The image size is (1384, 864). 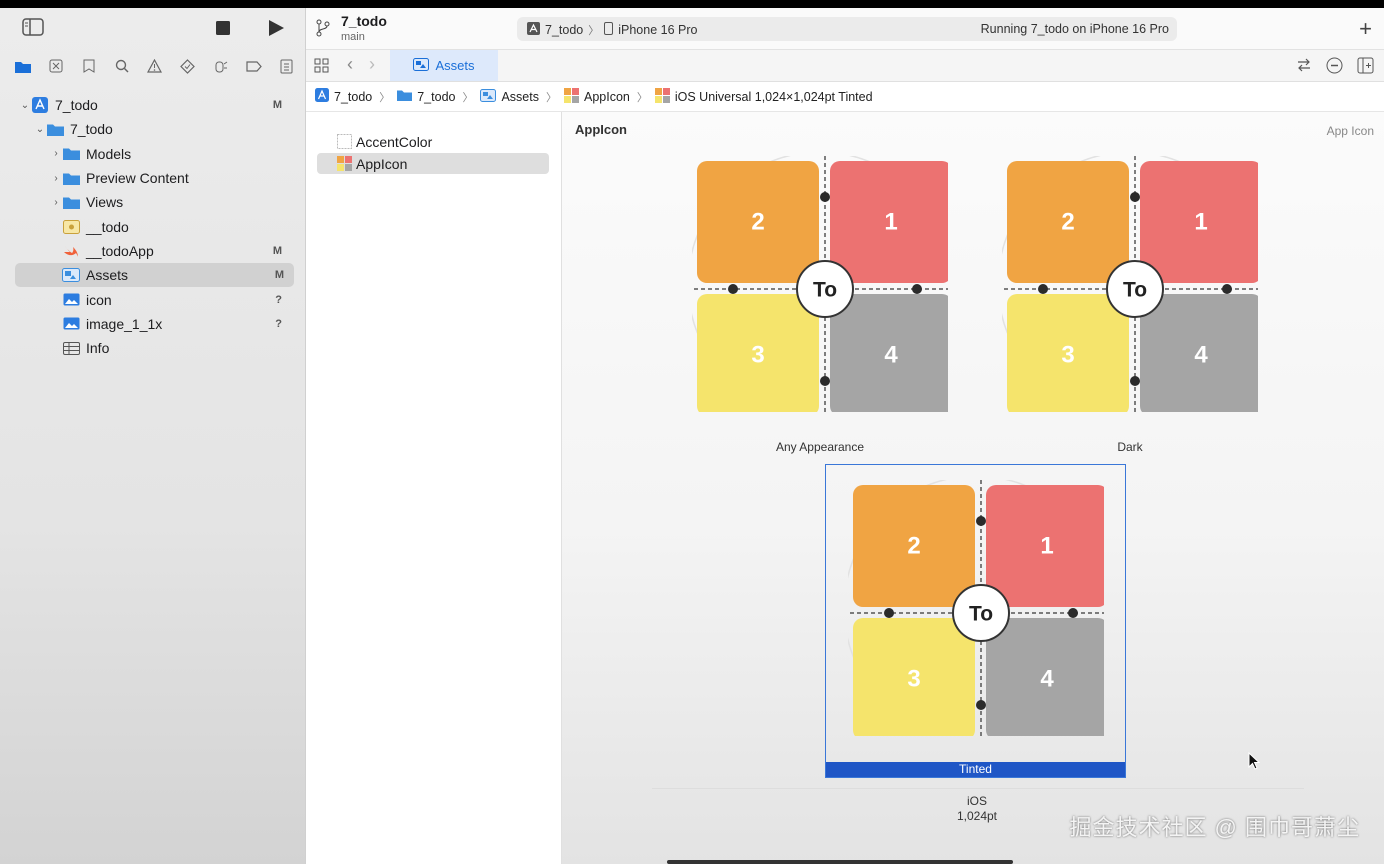 I want to click on tree-item-image-1-1x: image_1_1x ?, so click(x=153, y=324).